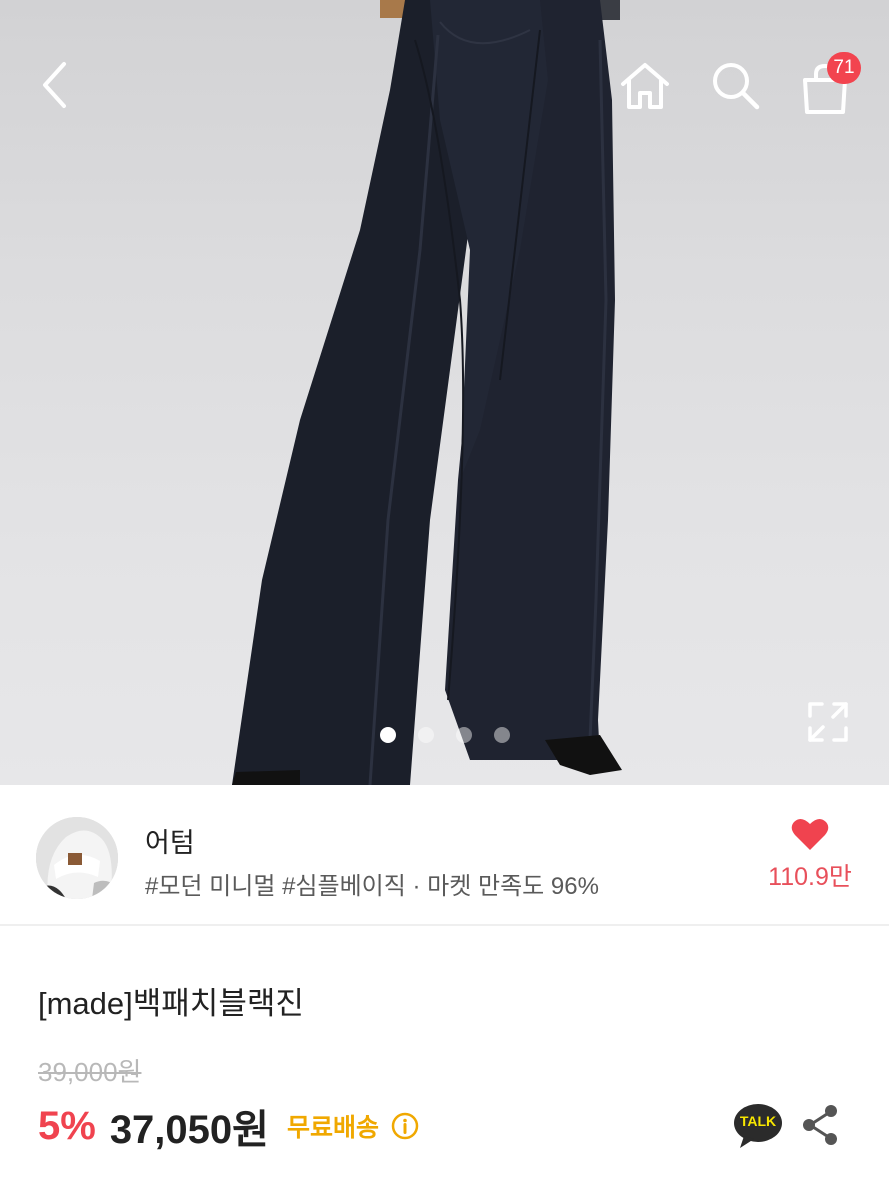 The image size is (889, 1200). What do you see at coordinates (810, 877) in the screenshot?
I see `like-count: 110.9만` at bounding box center [810, 877].